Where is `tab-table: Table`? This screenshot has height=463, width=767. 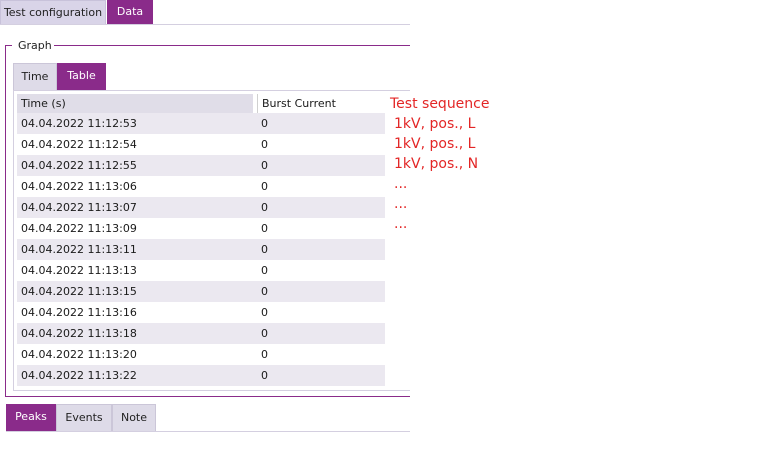
tab-table: Table is located at coordinates (81, 77).